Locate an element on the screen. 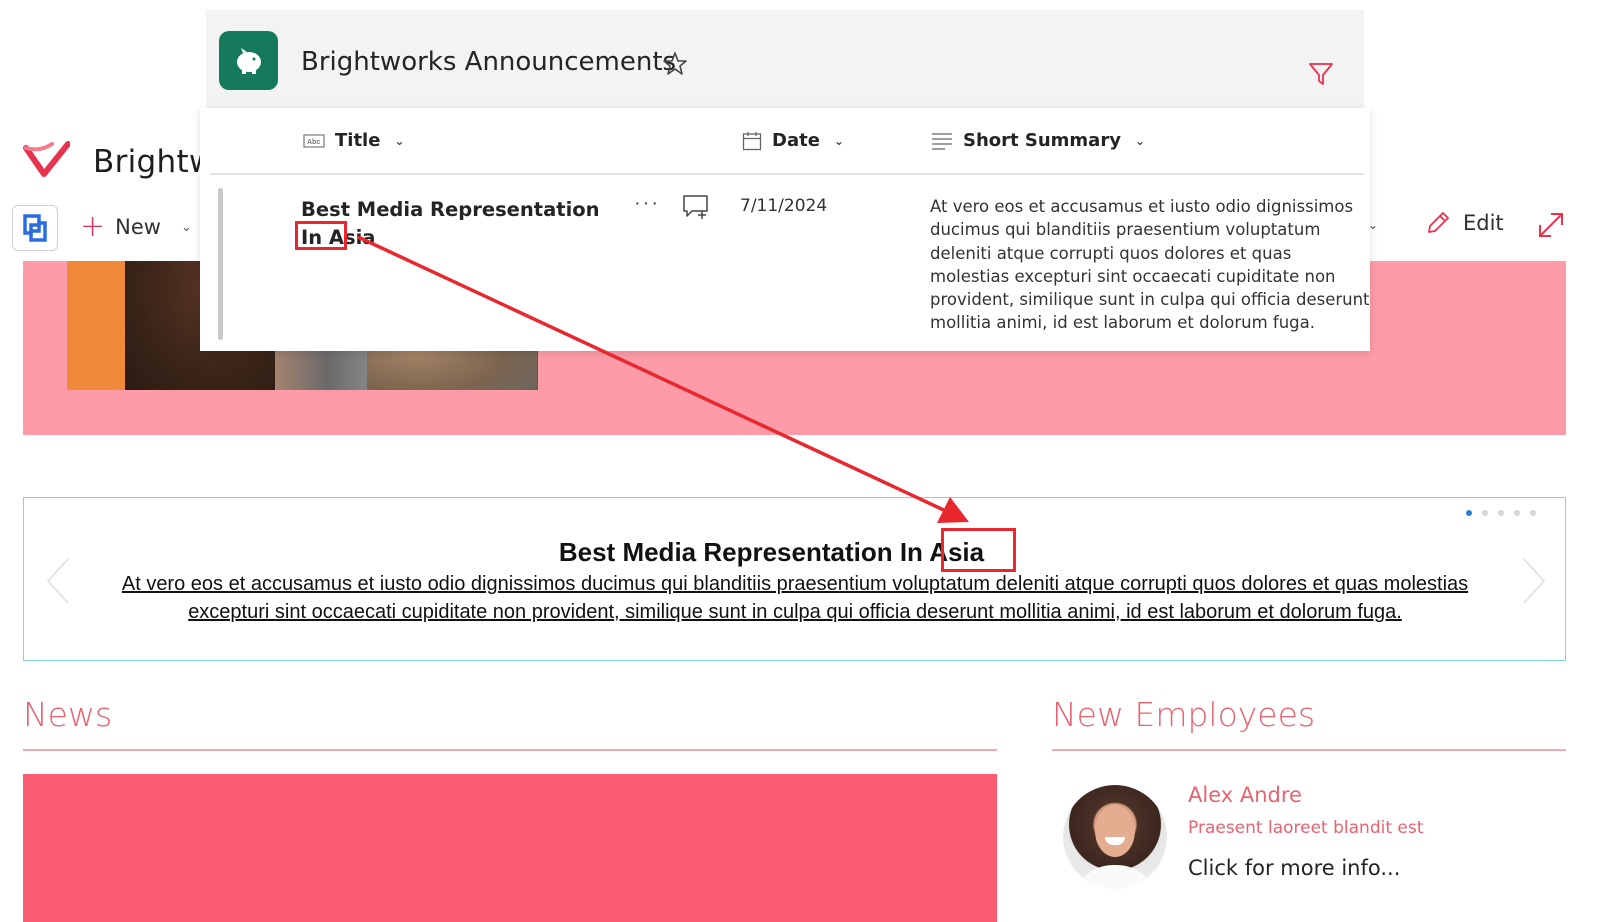 The width and height of the screenshot is (1604, 922). plus-icon: + is located at coordinates (93, 226).